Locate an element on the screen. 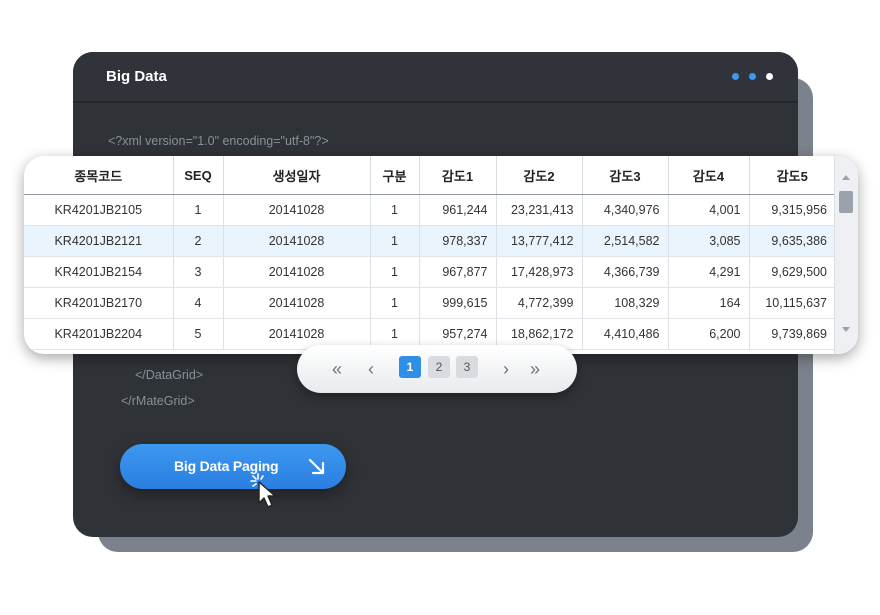  window-dots is located at coordinates (752, 76).